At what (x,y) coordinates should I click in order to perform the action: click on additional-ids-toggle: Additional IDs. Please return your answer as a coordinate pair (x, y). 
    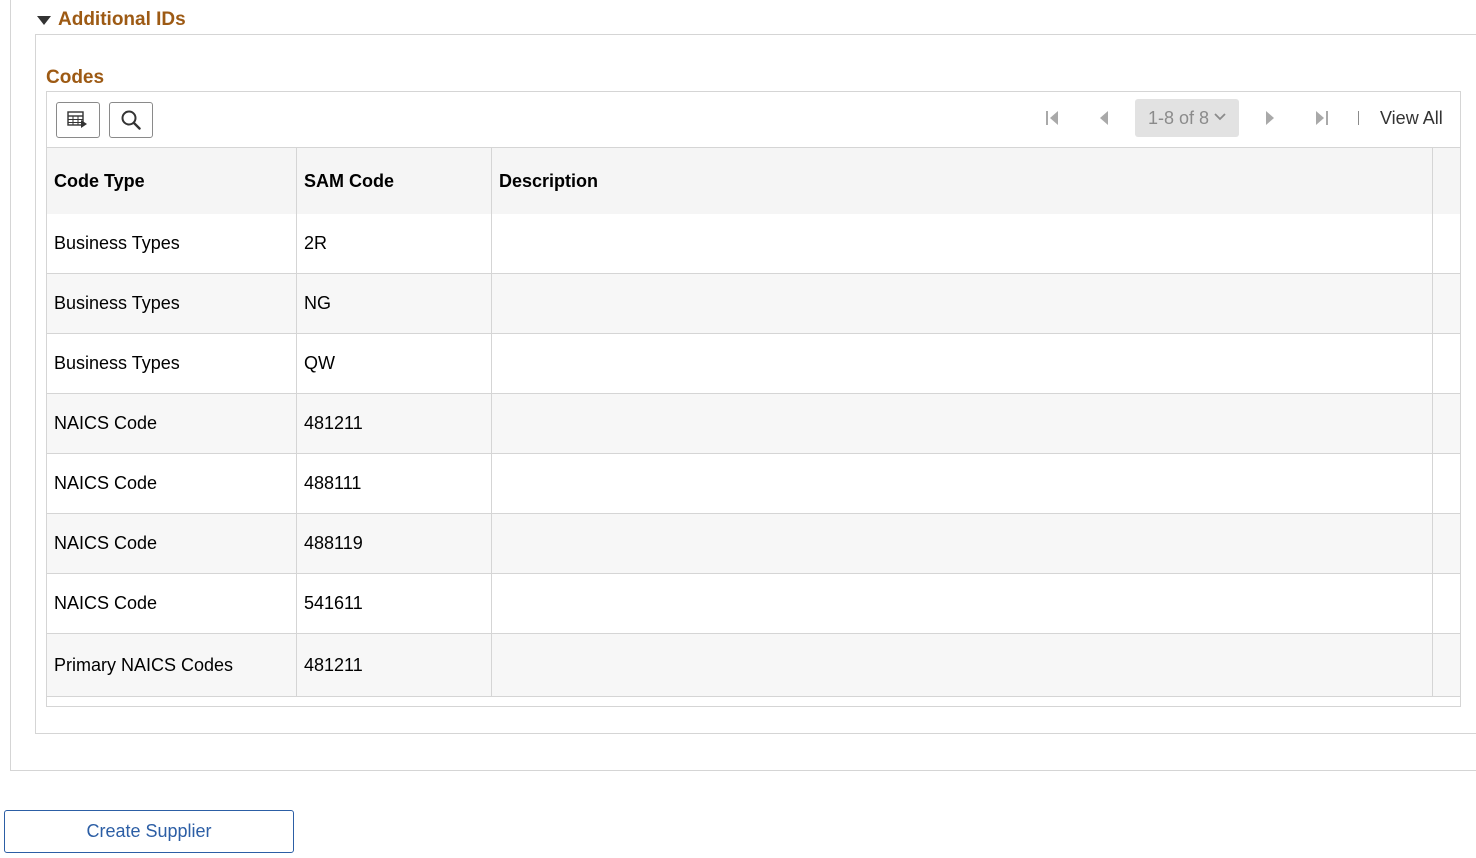
    Looking at the image, I should click on (111, 20).